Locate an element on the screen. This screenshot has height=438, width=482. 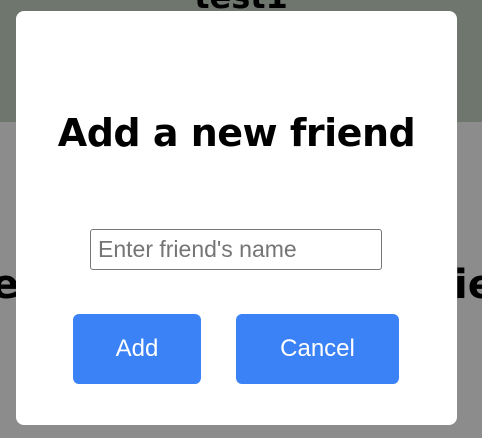
add-button: Add is located at coordinates (137, 349).